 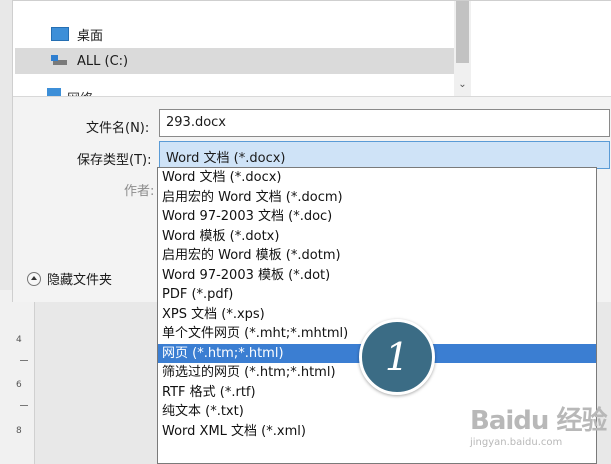 What do you see at coordinates (240, 61) in the screenshot?
I see `nav-item-drive-c: ALL (C:)` at bounding box center [240, 61].